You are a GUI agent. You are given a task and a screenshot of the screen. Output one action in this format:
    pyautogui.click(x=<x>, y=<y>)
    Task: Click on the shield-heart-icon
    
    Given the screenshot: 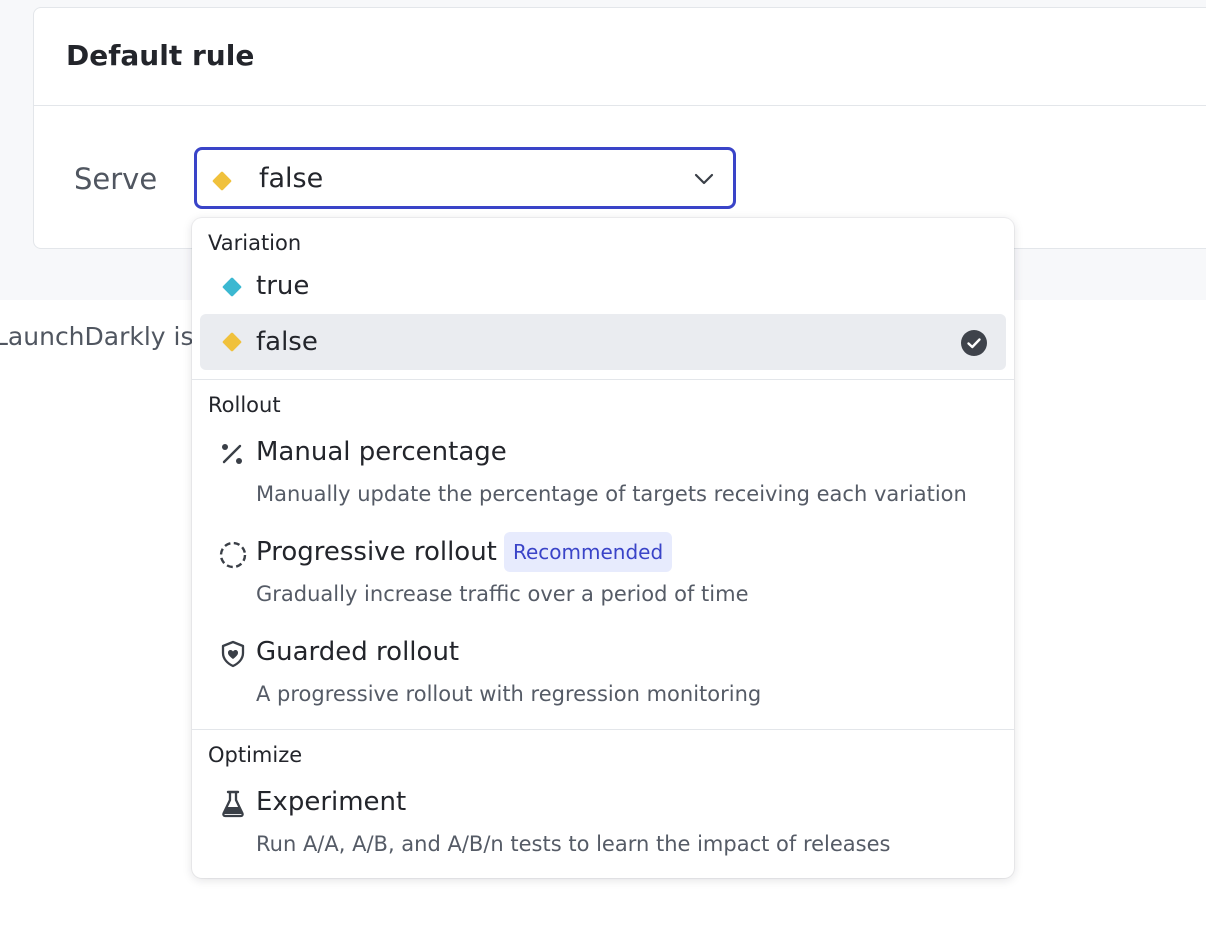 What is the action you would take?
    pyautogui.click(x=233, y=656)
    